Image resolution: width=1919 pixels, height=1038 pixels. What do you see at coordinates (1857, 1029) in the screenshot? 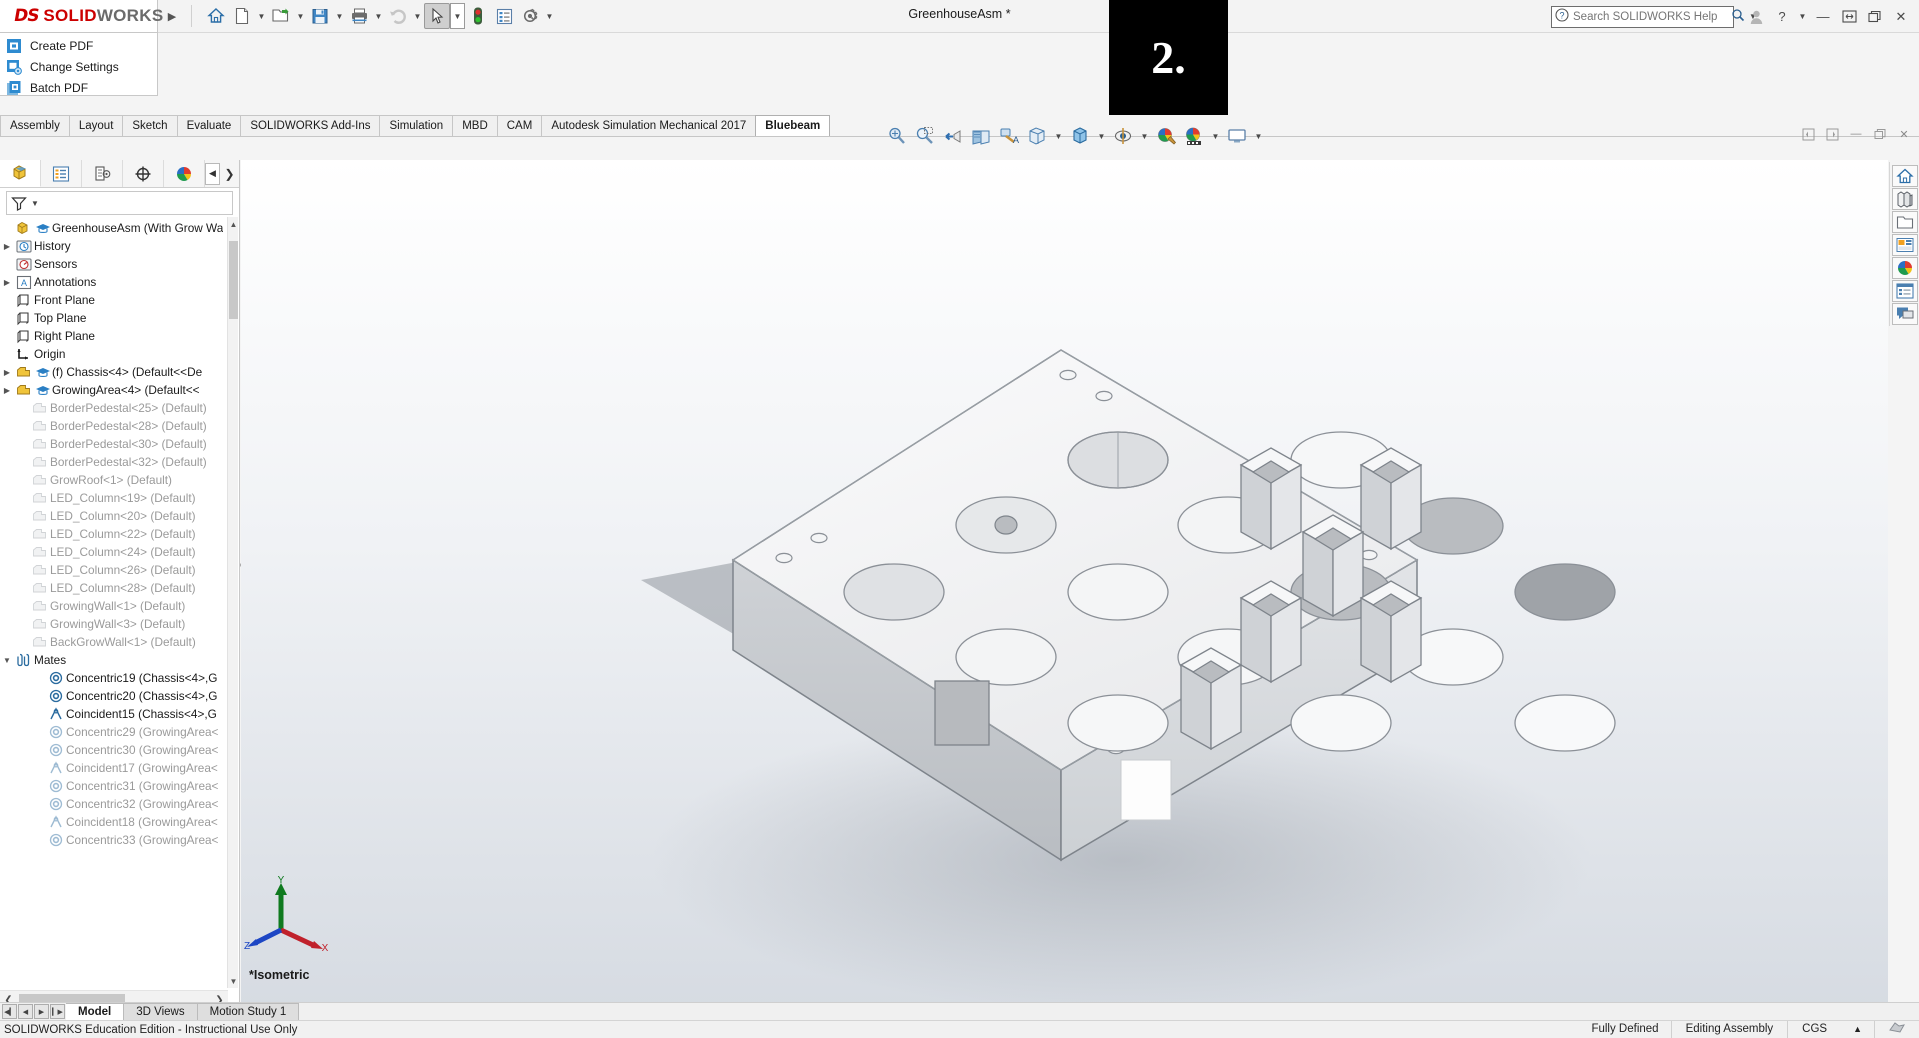
I see `units-dropdown-caret-icon: ▲` at bounding box center [1857, 1029].